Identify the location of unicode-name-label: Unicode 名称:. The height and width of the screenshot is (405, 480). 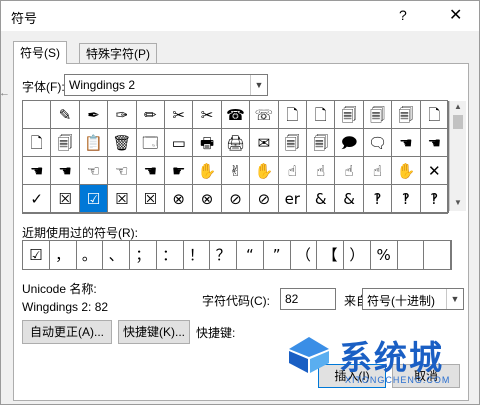
(59, 289).